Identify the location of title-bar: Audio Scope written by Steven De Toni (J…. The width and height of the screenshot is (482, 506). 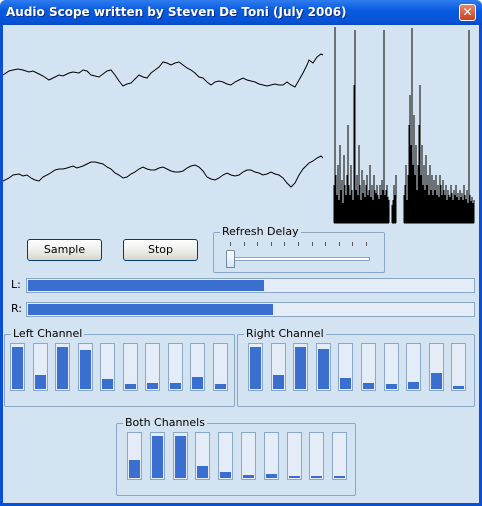
(241, 12).